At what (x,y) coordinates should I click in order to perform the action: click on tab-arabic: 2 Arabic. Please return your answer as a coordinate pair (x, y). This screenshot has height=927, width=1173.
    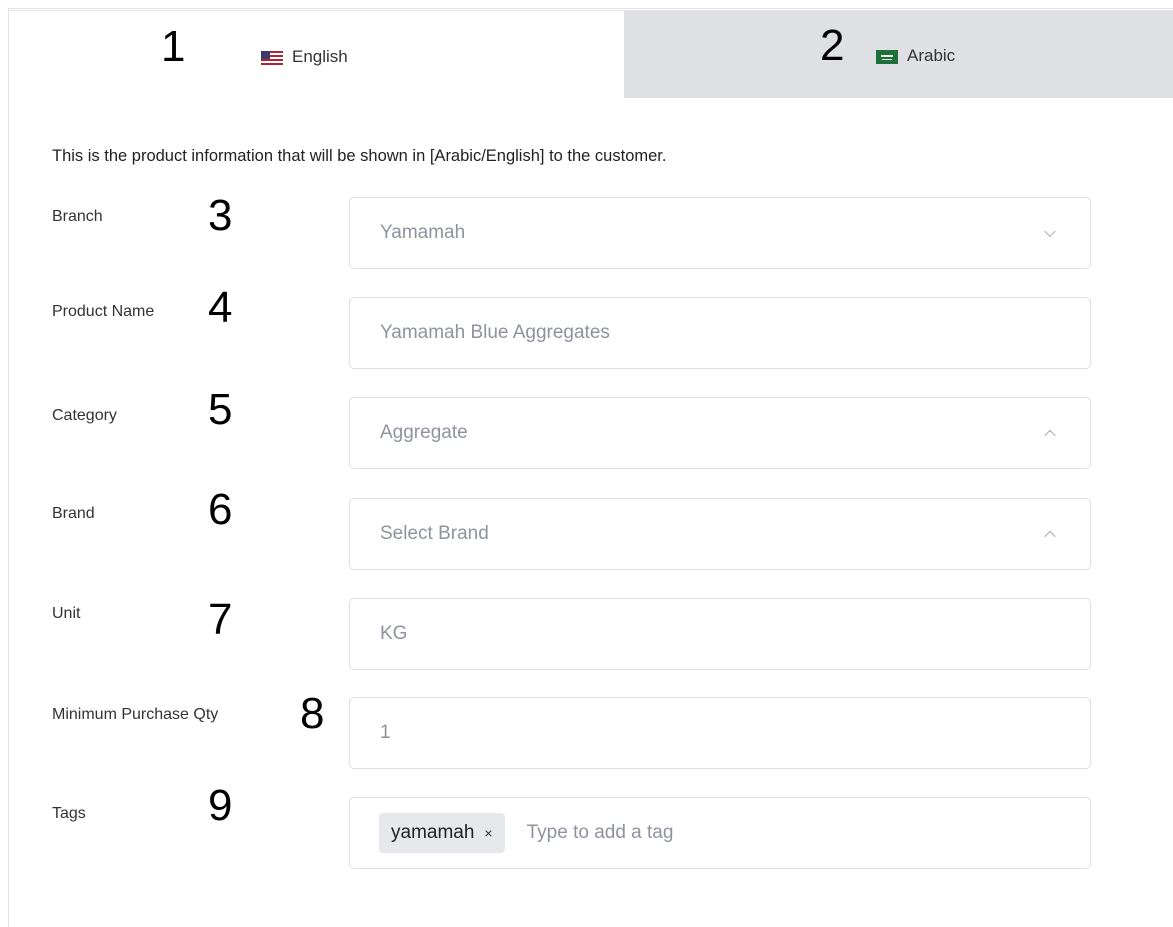
    Looking at the image, I should click on (898, 54).